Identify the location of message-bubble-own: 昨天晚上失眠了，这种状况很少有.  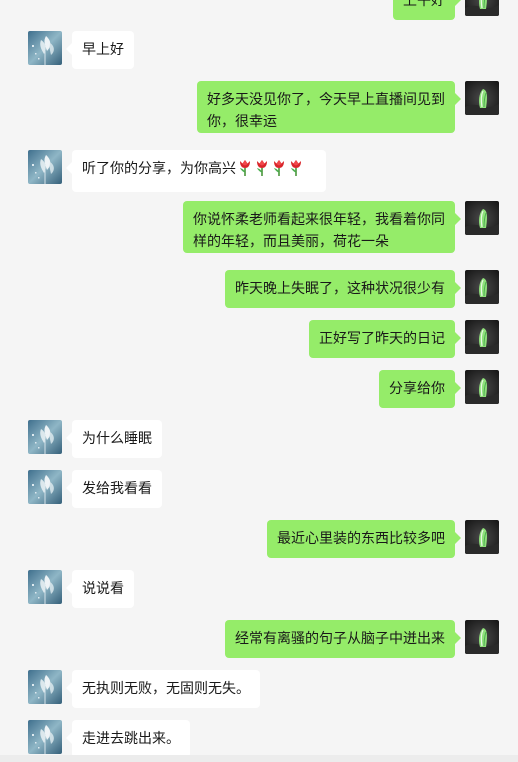
(343, 289).